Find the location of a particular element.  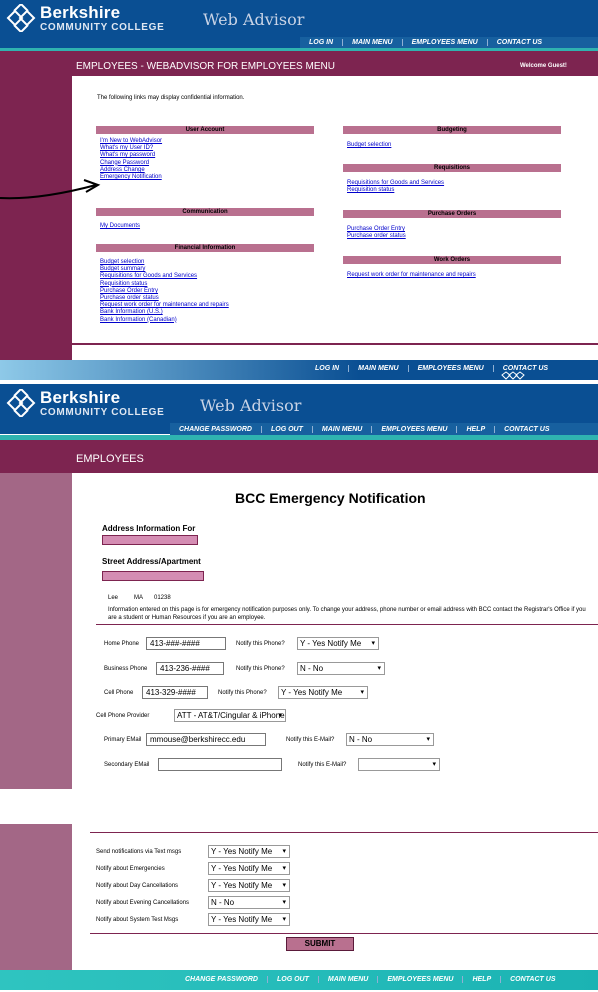

nav-contact-us-2: CONTACT US is located at coordinates (526, 429).